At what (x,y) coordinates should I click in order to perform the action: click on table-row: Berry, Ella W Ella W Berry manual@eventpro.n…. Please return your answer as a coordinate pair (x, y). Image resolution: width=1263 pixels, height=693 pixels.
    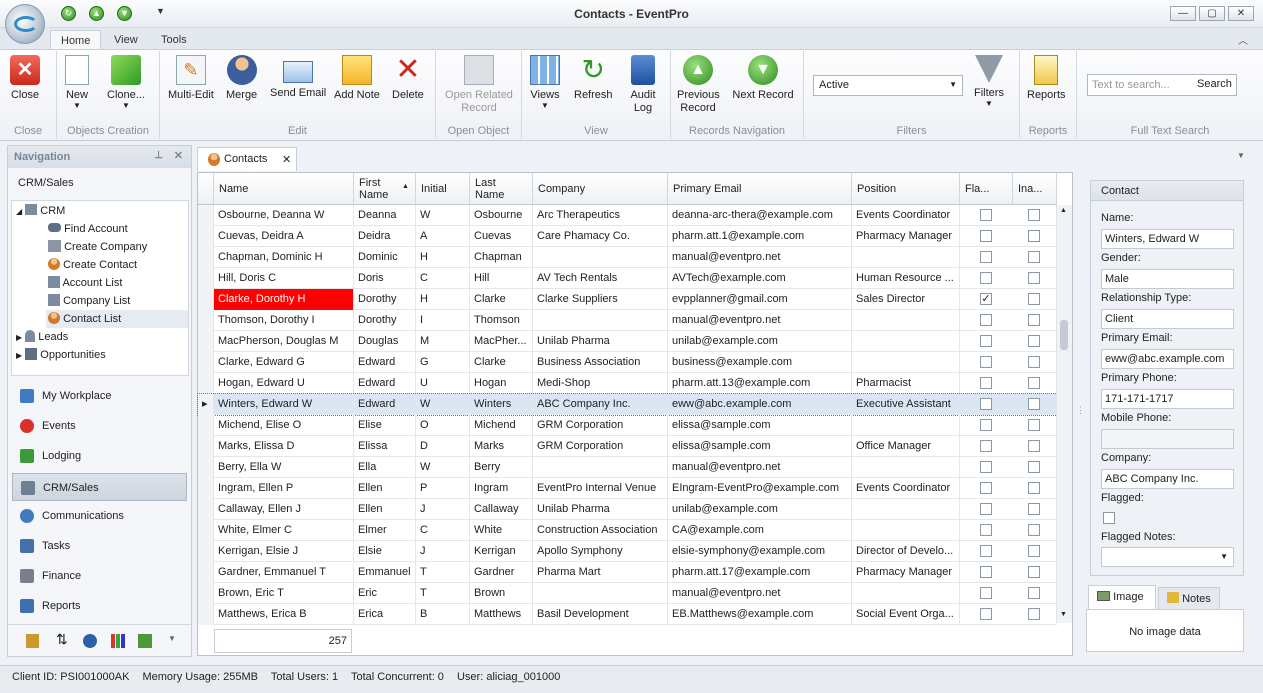
    Looking at the image, I should click on (627, 467).